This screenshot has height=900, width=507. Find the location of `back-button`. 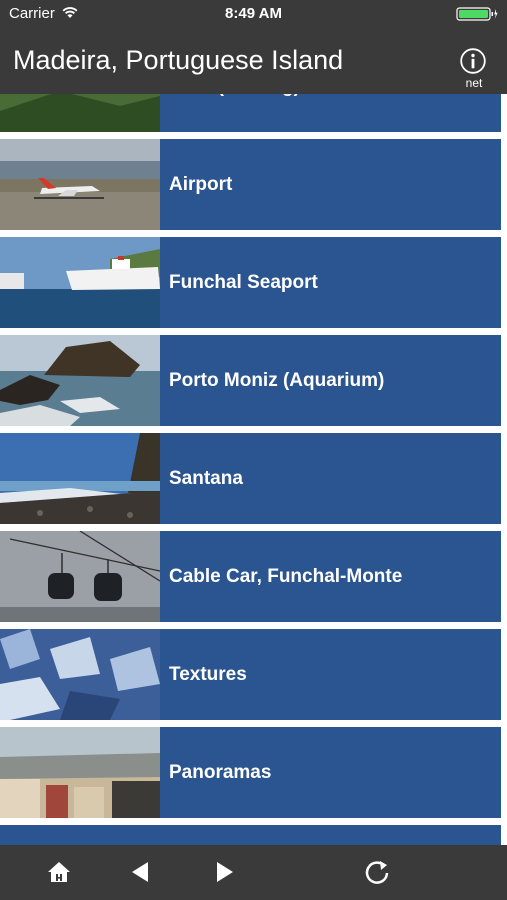

back-button is located at coordinates (140, 872).